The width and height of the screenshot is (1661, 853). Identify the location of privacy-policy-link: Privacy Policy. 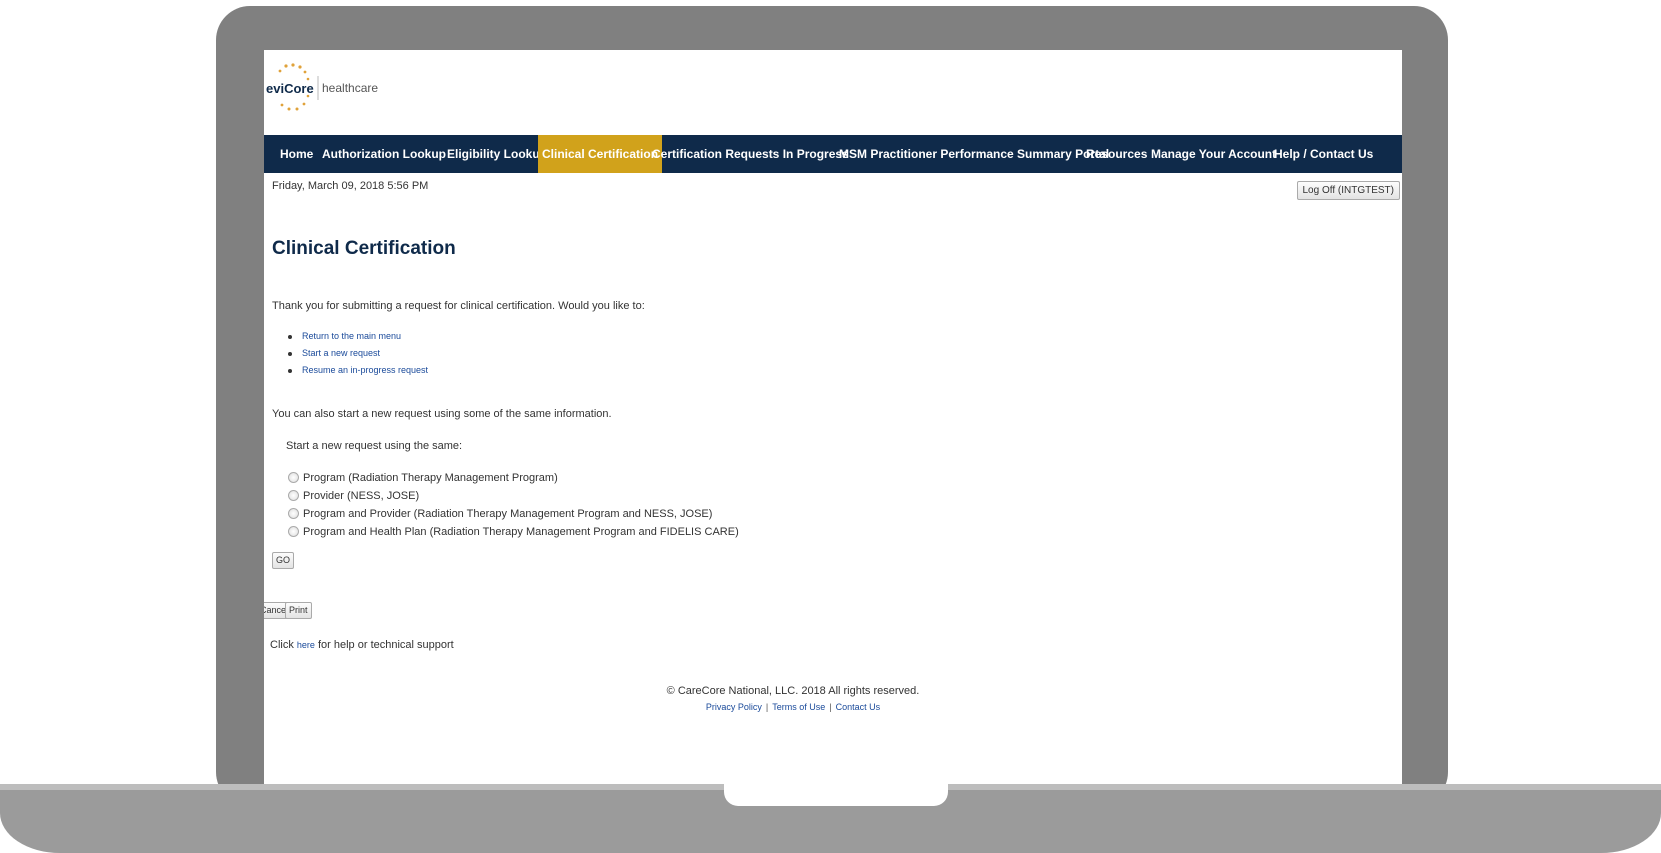
(734, 707).